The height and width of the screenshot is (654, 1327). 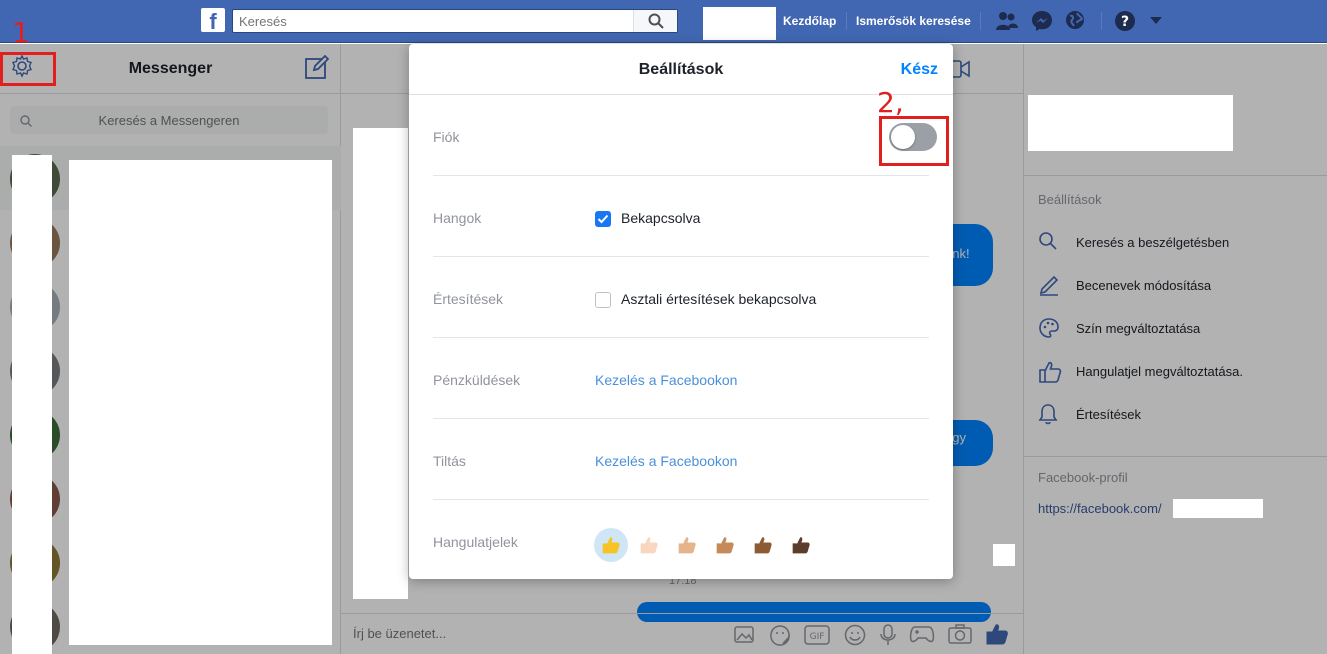 I want to click on annotation-number-1: 1, so click(x=21, y=32).